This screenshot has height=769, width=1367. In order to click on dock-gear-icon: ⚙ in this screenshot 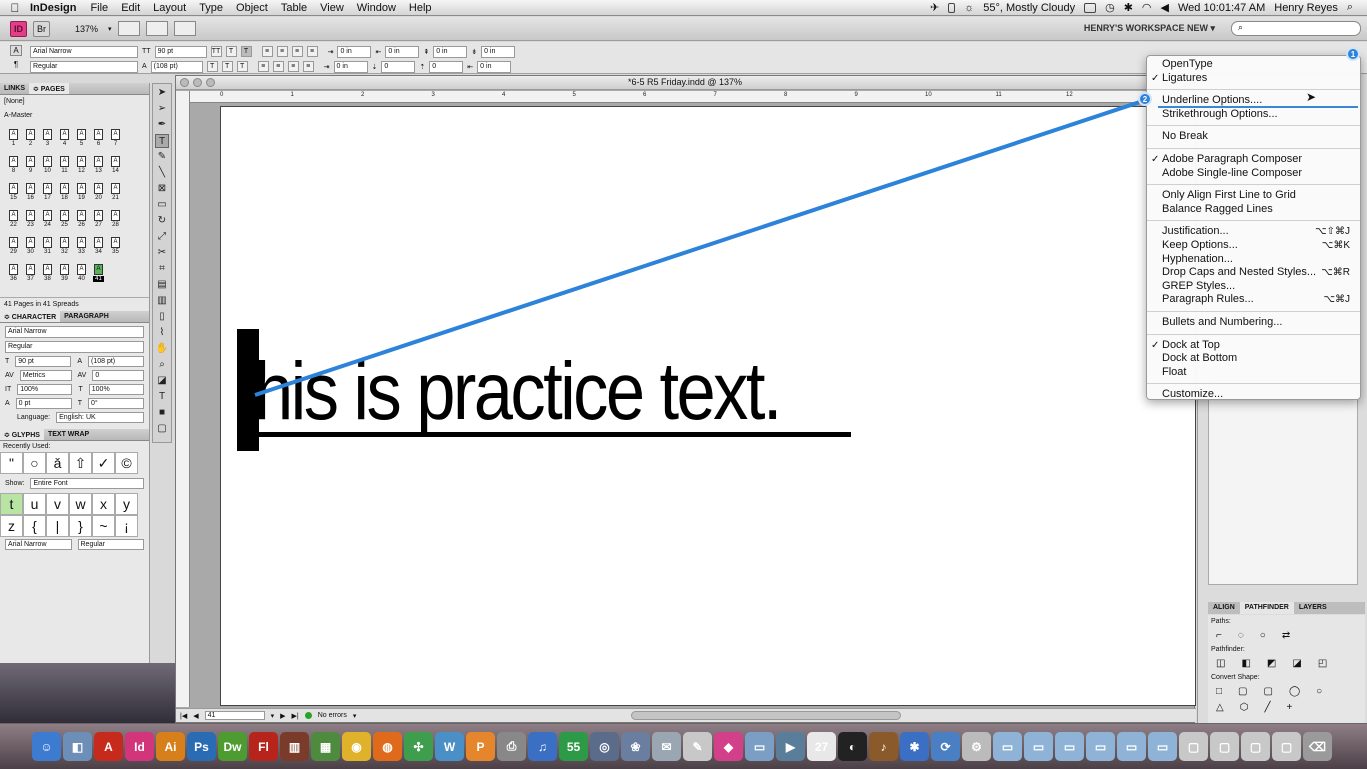, I will do `click(976, 746)`.